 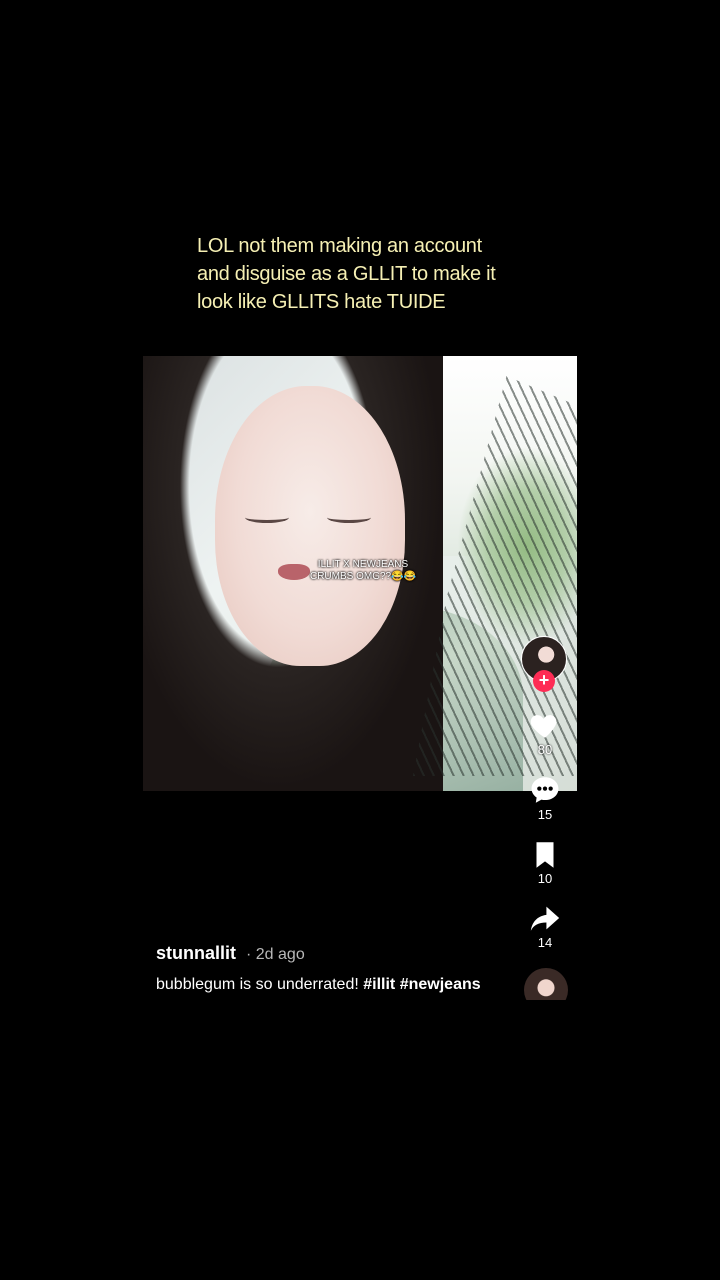 What do you see at coordinates (346, 274) in the screenshot?
I see `caption-line-2: and disguise as a GLLIT to make it` at bounding box center [346, 274].